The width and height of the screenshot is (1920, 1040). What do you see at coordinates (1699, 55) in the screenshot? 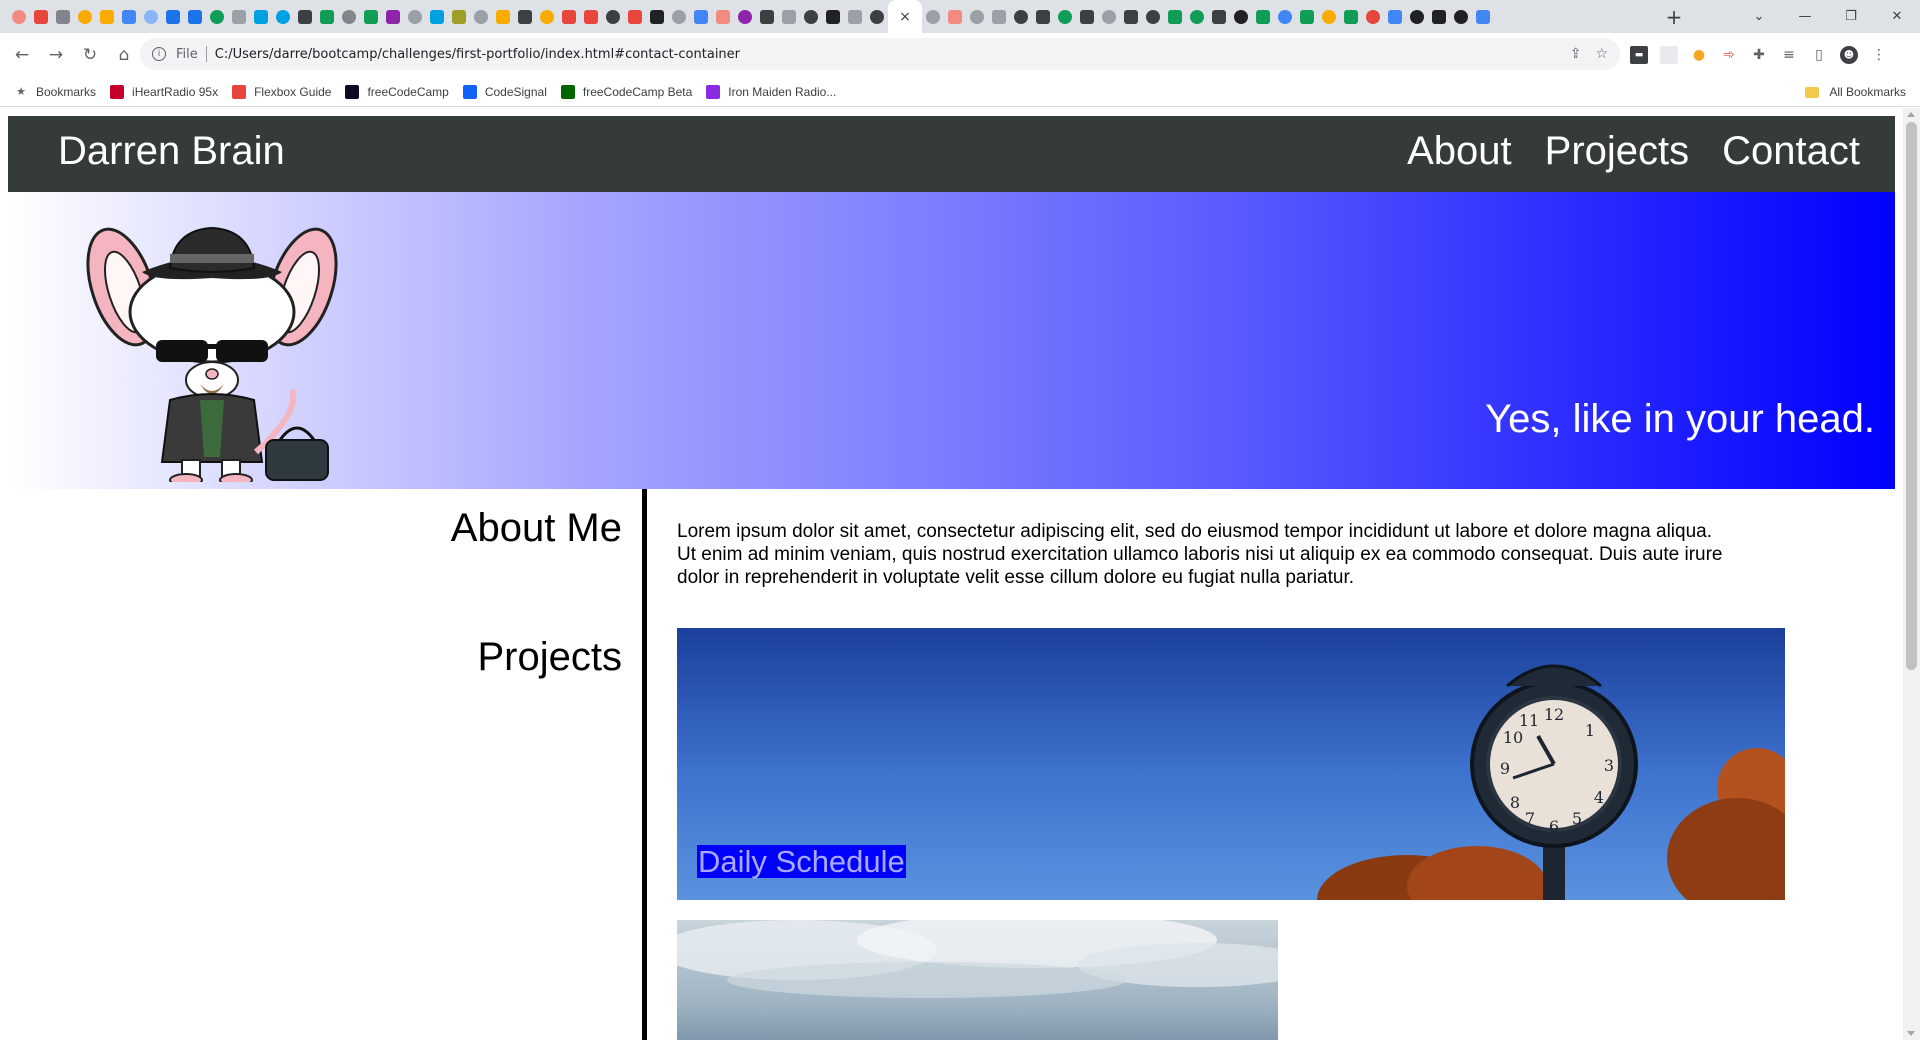
I see `extension-orange-icon: ●` at bounding box center [1699, 55].